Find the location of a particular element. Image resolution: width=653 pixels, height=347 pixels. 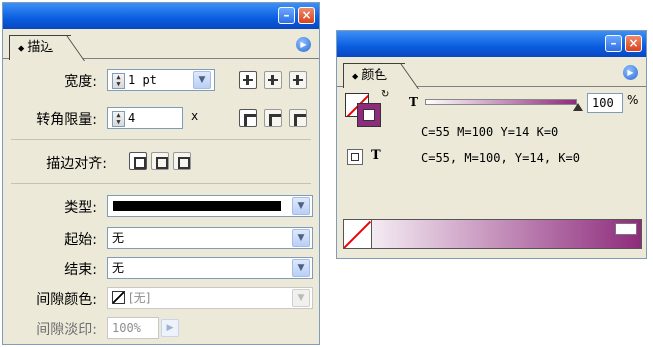

weight-value: 1 pt is located at coordinates (142, 80).